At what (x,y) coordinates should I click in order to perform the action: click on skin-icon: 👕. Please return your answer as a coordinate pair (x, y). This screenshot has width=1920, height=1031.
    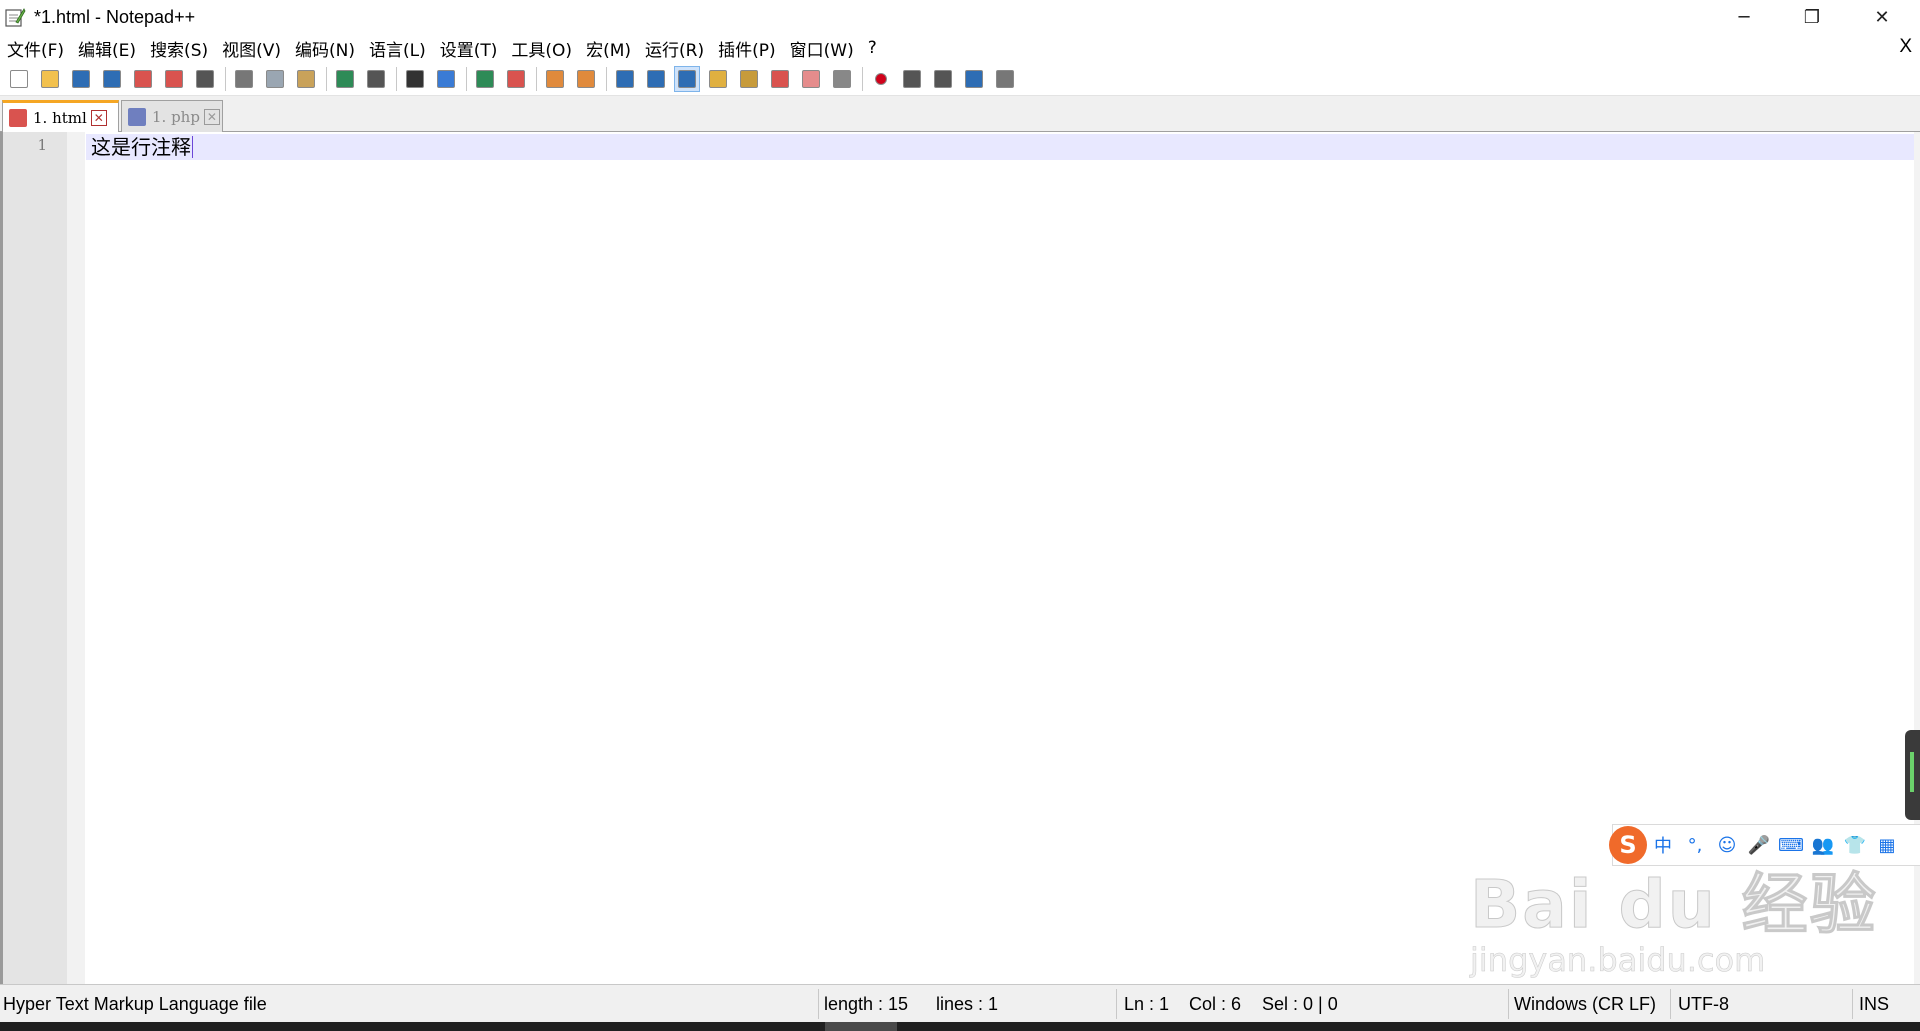
    Looking at the image, I should click on (1855, 845).